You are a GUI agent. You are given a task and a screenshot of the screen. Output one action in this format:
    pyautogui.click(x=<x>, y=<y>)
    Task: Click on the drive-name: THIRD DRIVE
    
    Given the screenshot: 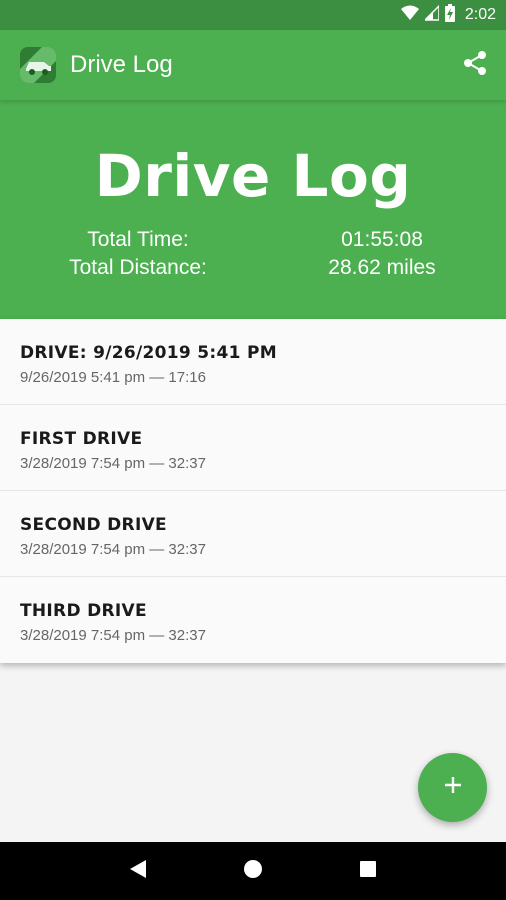 What is the action you would take?
    pyautogui.click(x=83, y=611)
    